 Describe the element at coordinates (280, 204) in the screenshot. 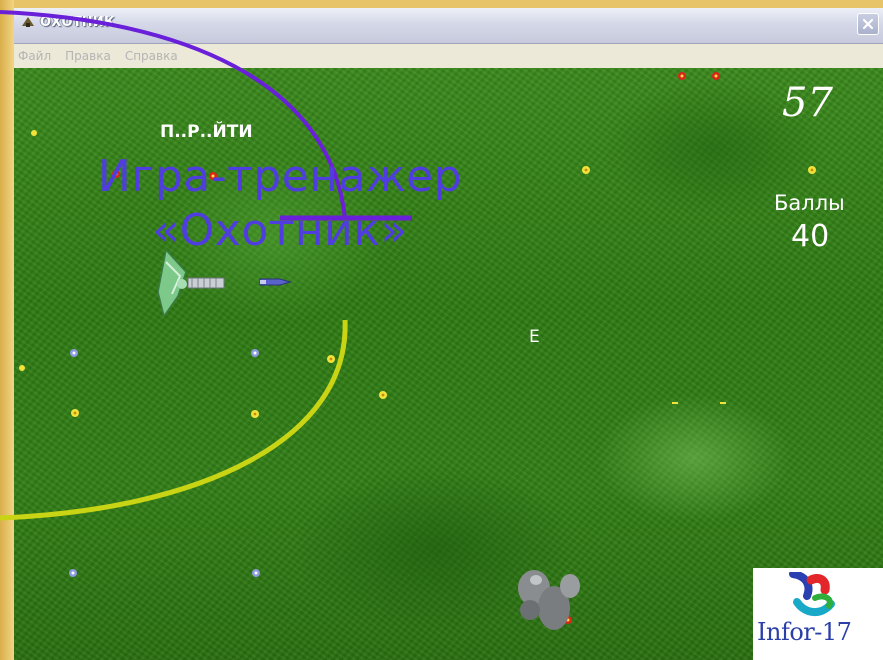

I see `slide-title: Игра-тренажер «Охотник»` at that location.